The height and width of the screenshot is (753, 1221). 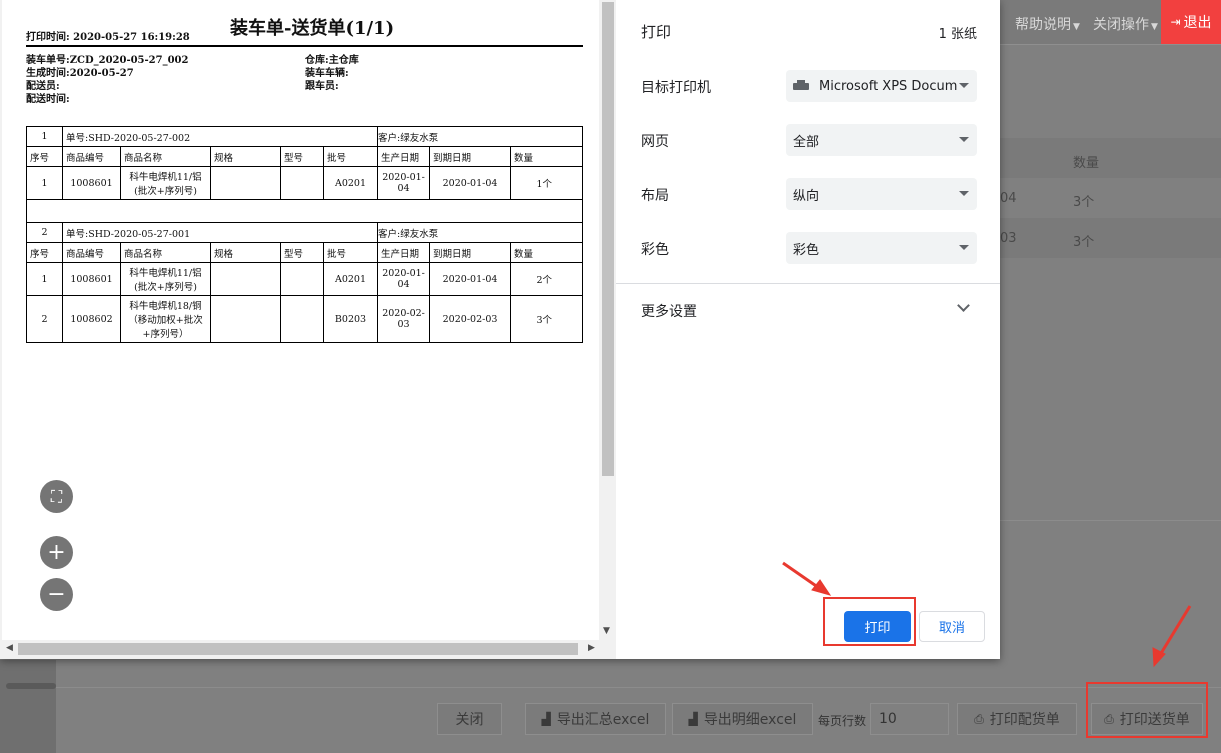 I want to click on item-batch: B0203, so click(x=350, y=319).